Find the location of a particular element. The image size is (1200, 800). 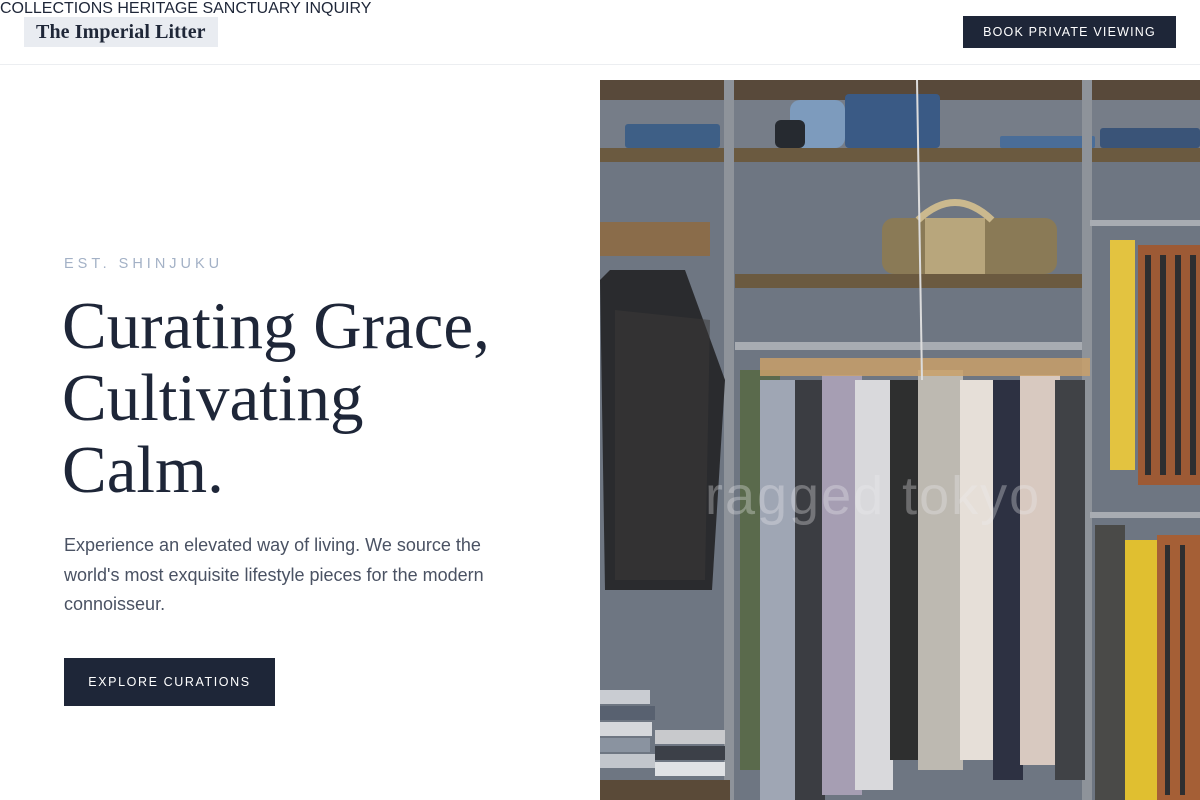

headline-line-2: Cultivating is located at coordinates (213, 398).